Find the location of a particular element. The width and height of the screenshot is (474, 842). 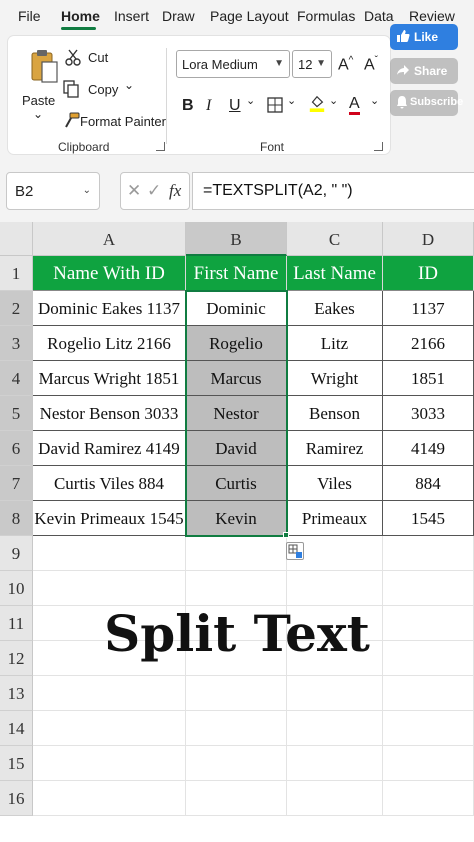

font-launcher-icon is located at coordinates (378, 146).